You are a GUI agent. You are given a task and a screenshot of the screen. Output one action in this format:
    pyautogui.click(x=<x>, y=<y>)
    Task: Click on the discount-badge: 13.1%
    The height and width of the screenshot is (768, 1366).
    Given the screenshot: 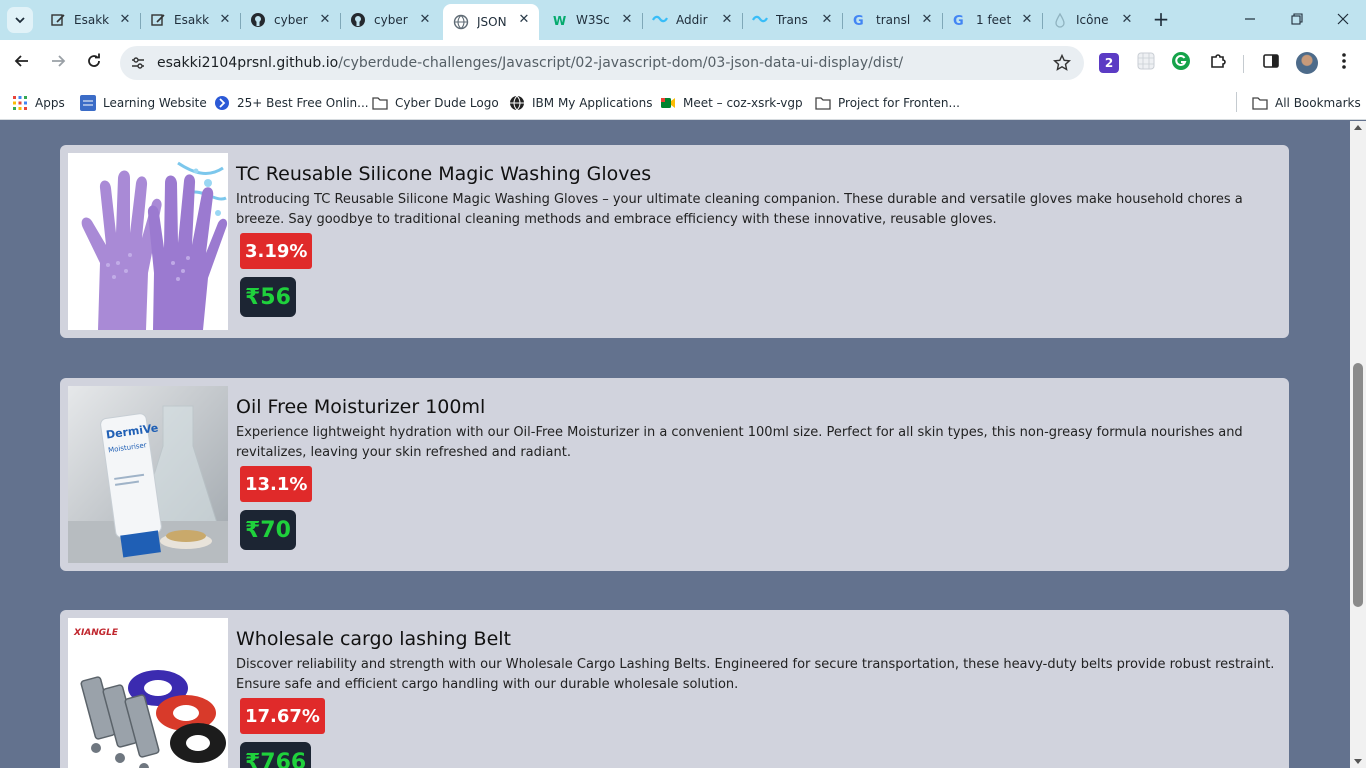 What is the action you would take?
    pyautogui.click(x=276, y=484)
    